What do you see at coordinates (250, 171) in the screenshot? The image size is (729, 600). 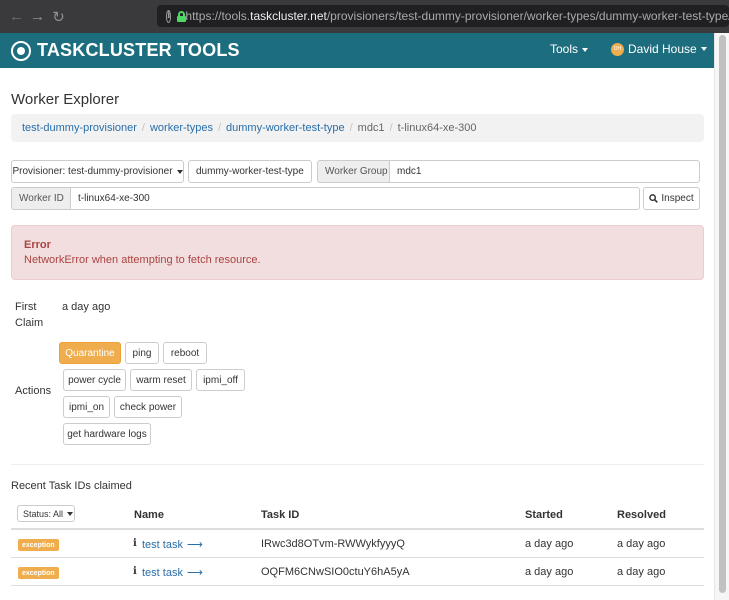 I see `worker-type-field: dummy-worker-test-type` at bounding box center [250, 171].